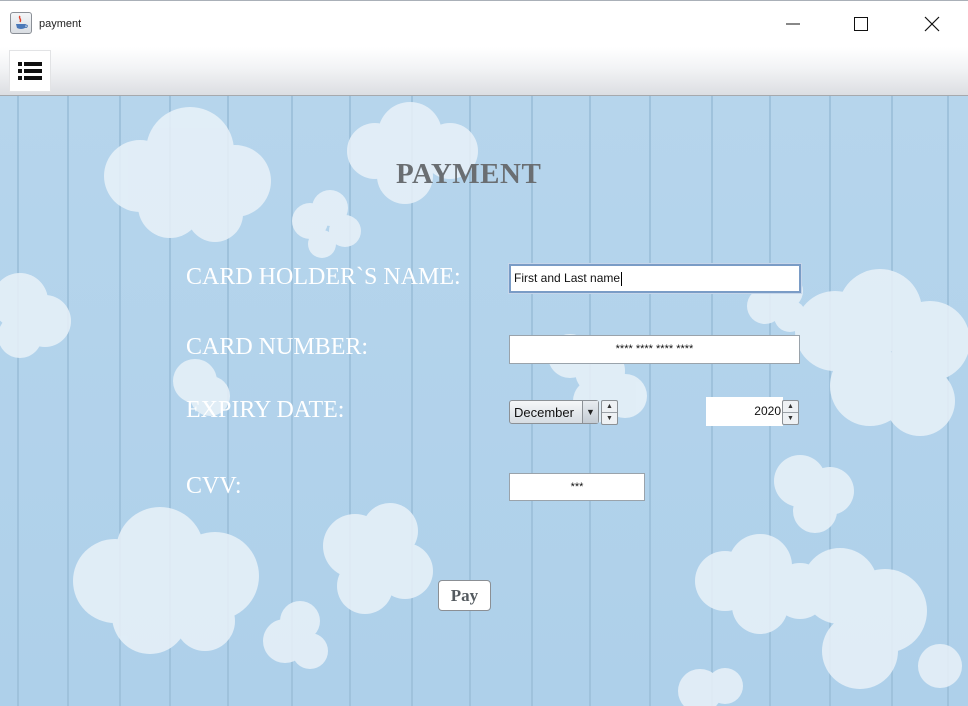 The image size is (968, 706). I want to click on expiry-month-spinner: ▲ ▼, so click(609, 412).